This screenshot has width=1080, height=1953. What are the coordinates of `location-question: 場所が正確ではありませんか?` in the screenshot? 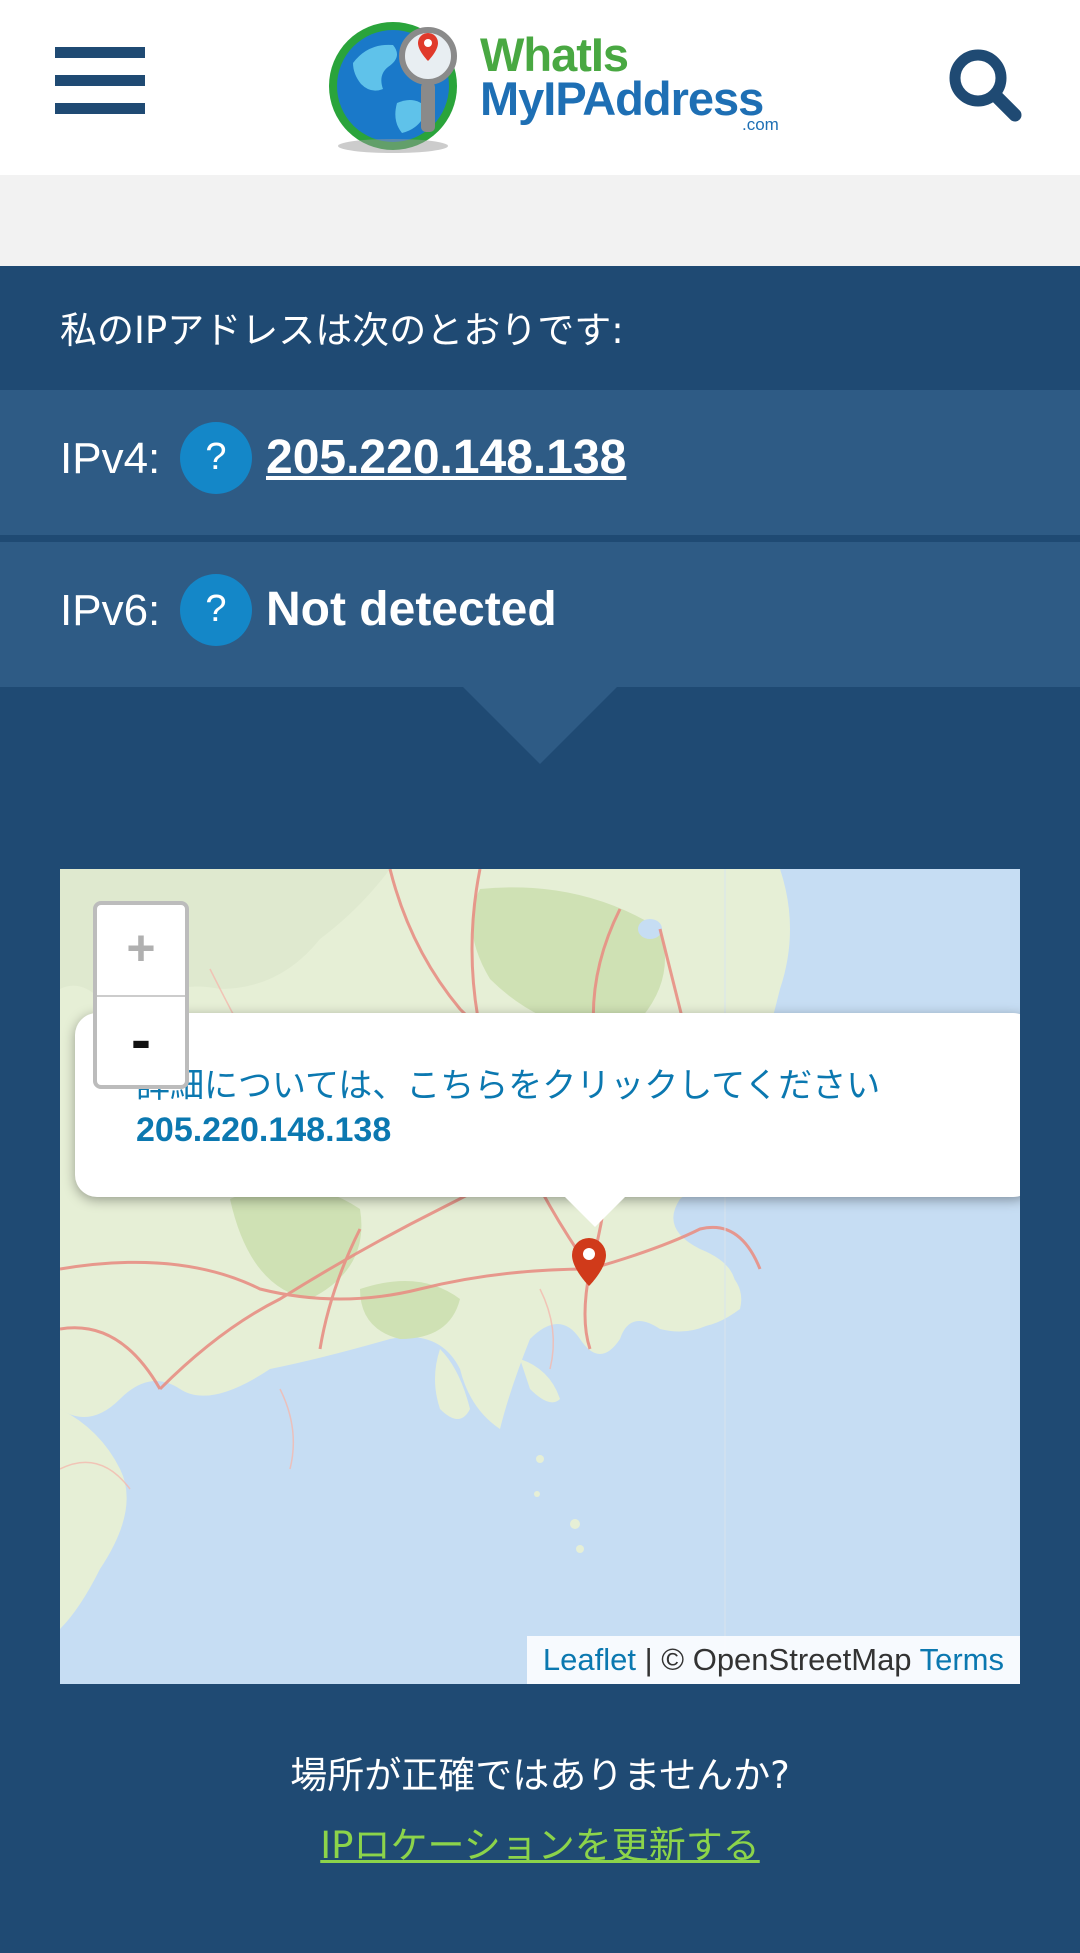 It's located at (540, 1775).